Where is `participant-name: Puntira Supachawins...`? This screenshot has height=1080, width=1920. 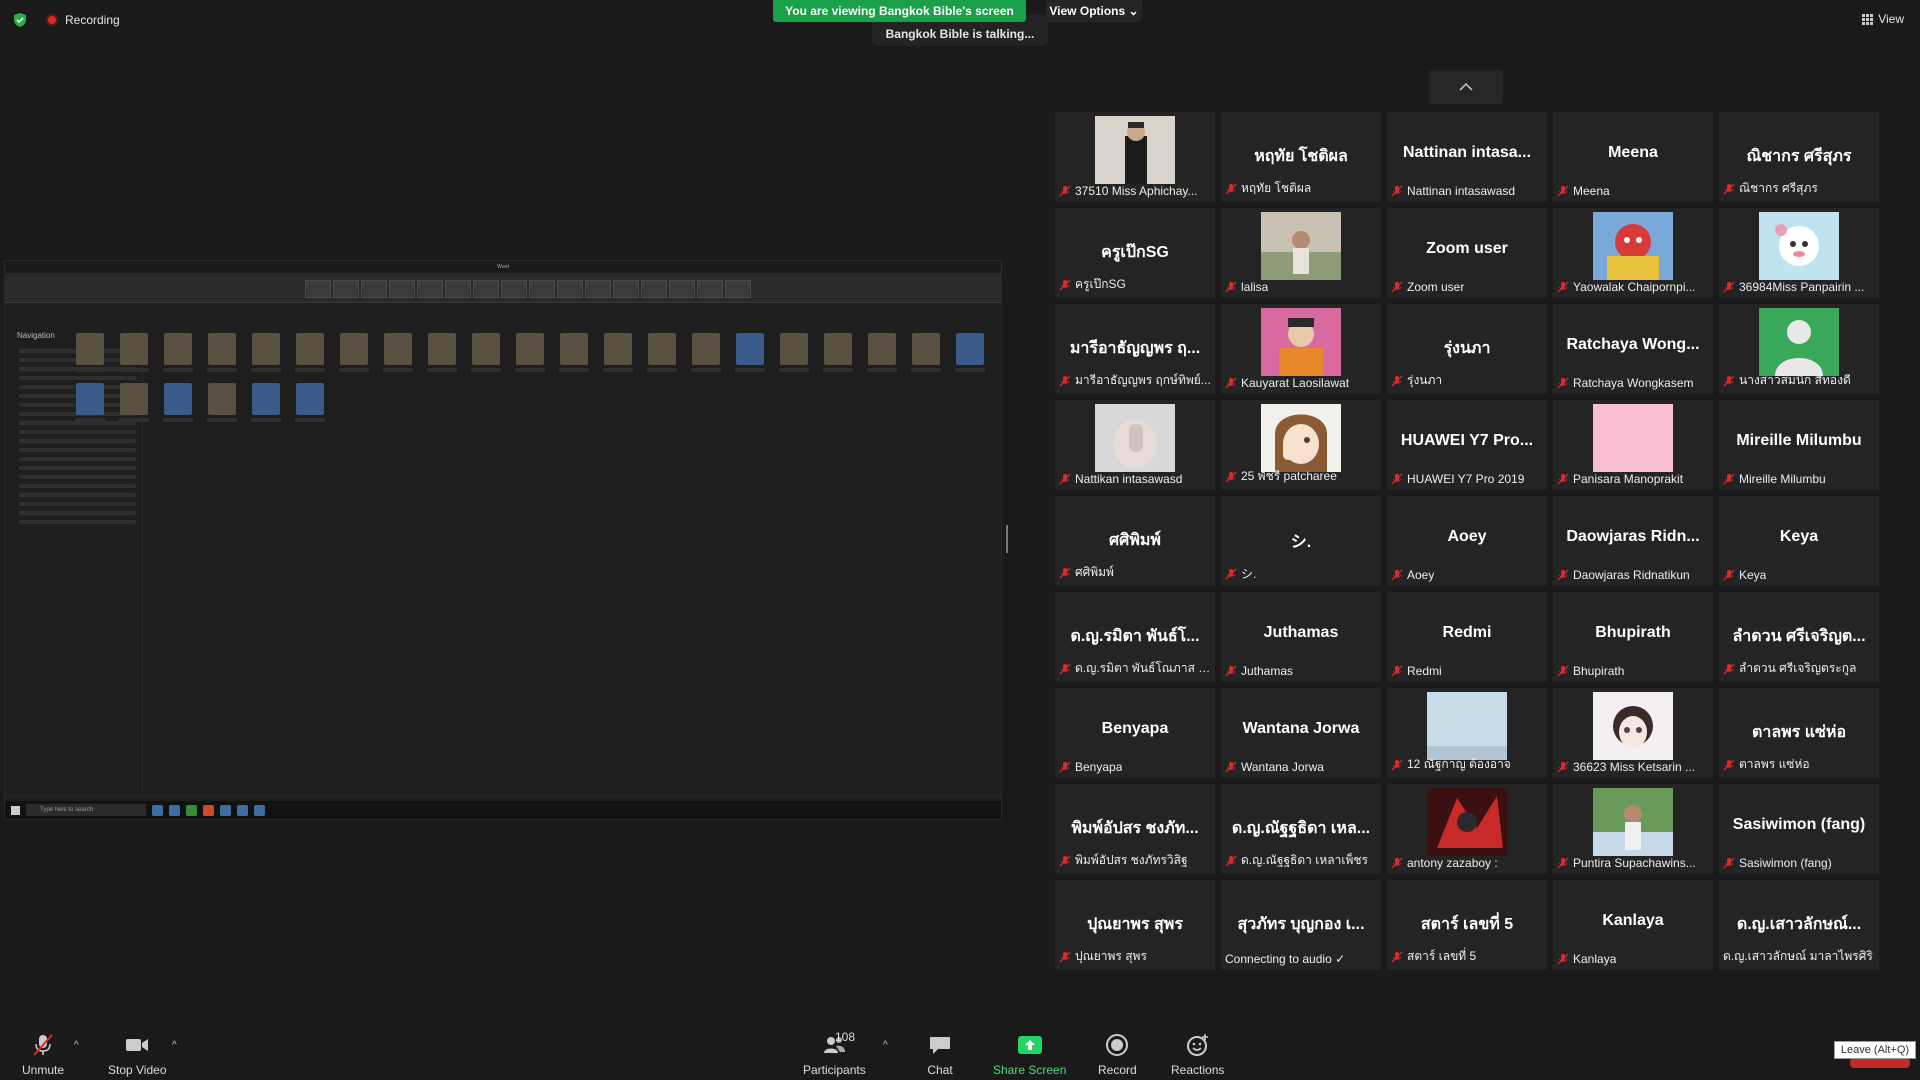 participant-name: Puntira Supachawins... is located at coordinates (1634, 863).